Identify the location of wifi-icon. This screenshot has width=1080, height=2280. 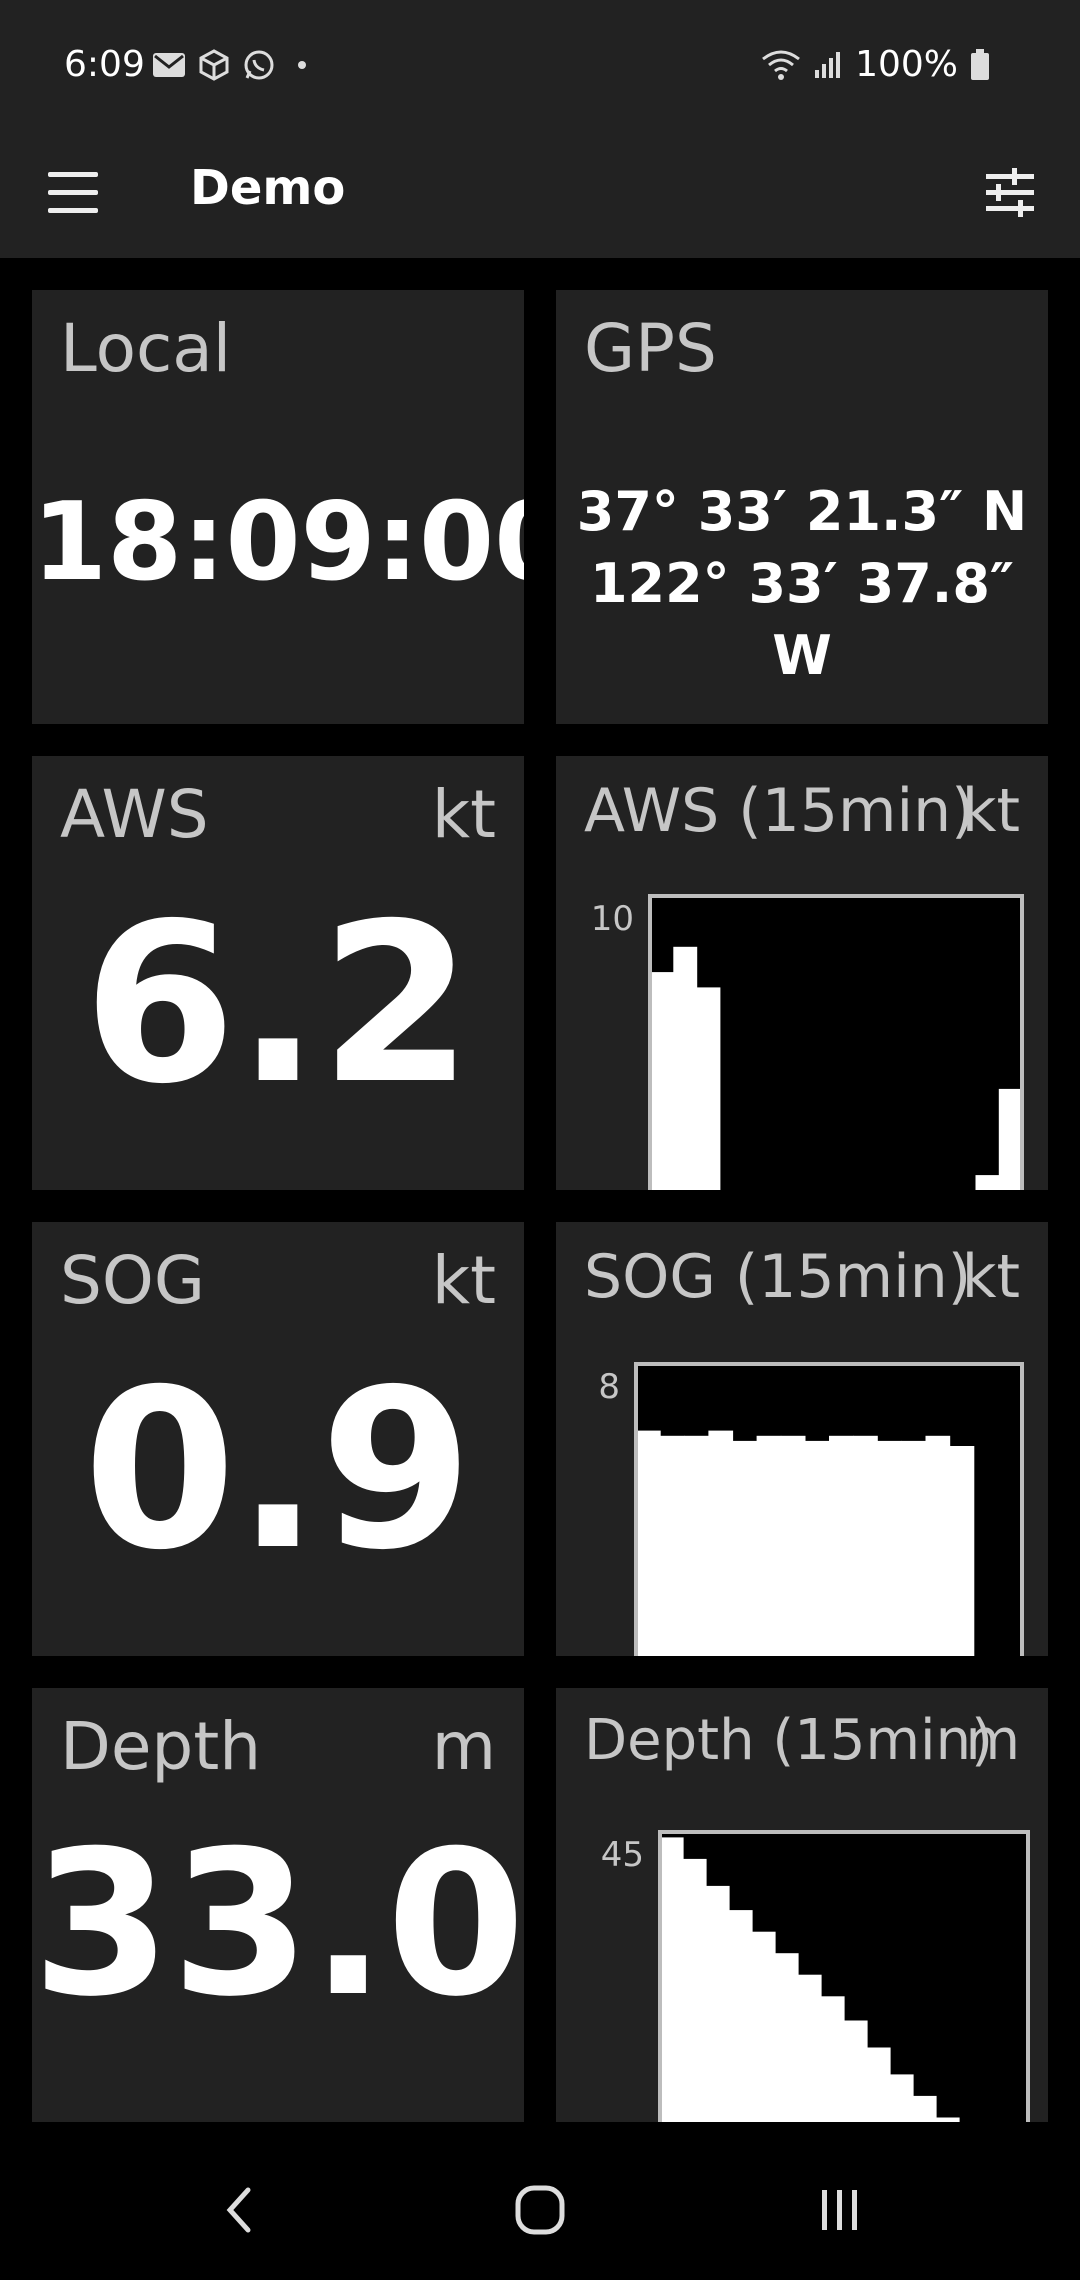
(781, 65).